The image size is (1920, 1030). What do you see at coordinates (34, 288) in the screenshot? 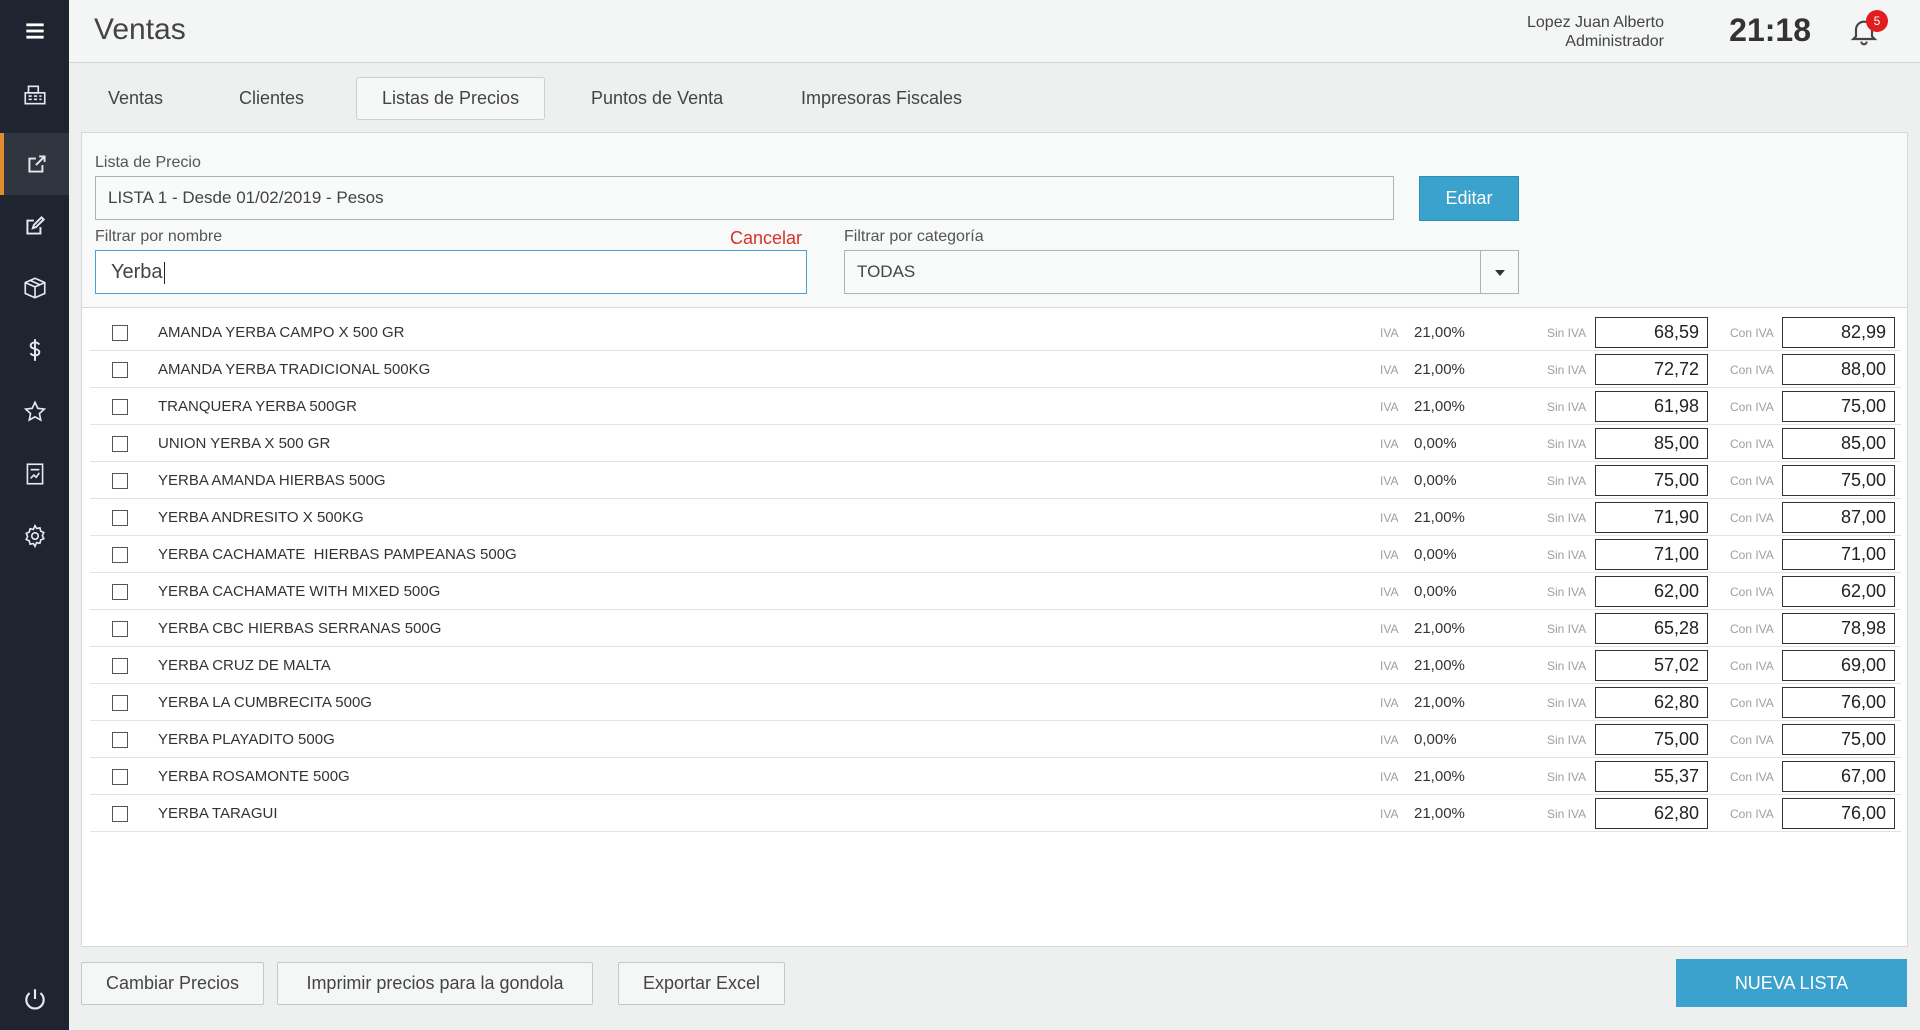
I see `box-icon` at bounding box center [34, 288].